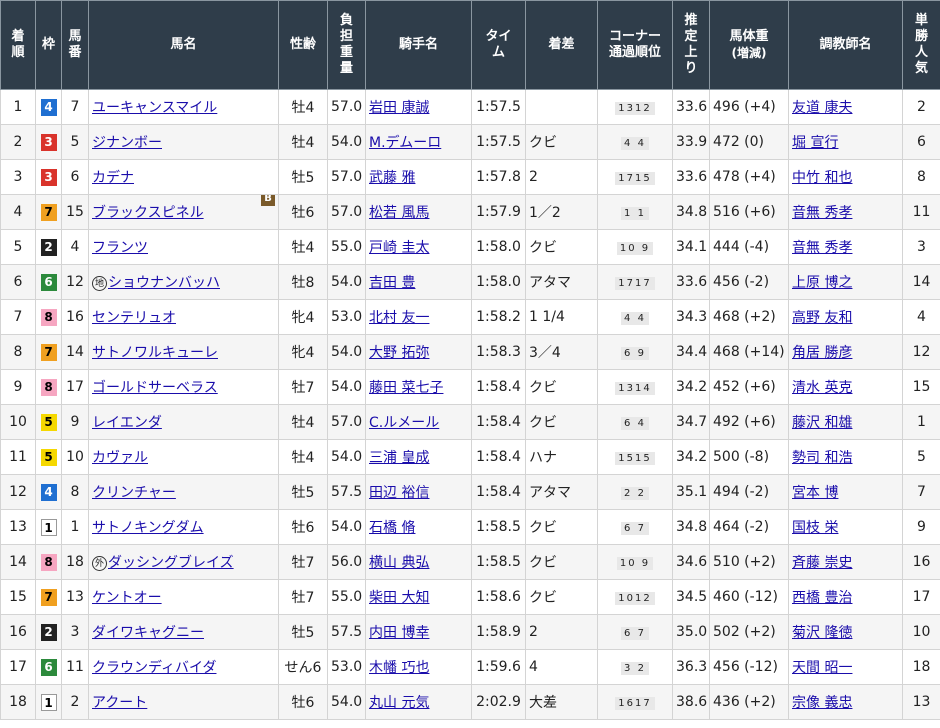 The image size is (940, 728). What do you see at coordinates (399, 353) in the screenshot?
I see `jockey-link: 大野 拓弥` at bounding box center [399, 353].